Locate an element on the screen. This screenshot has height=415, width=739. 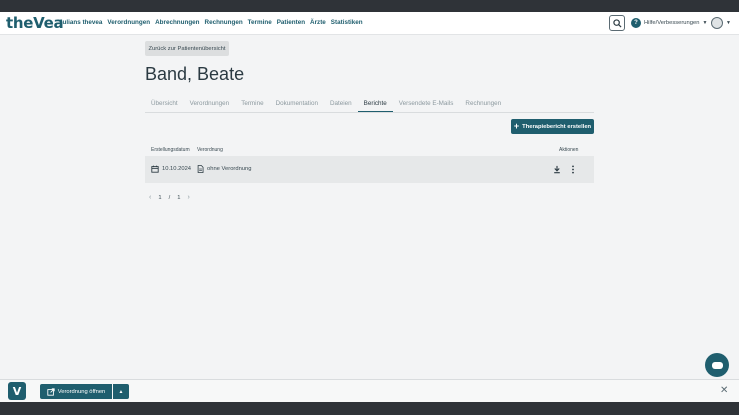
column-header-date: Erstellungsdatum is located at coordinates (170, 150).